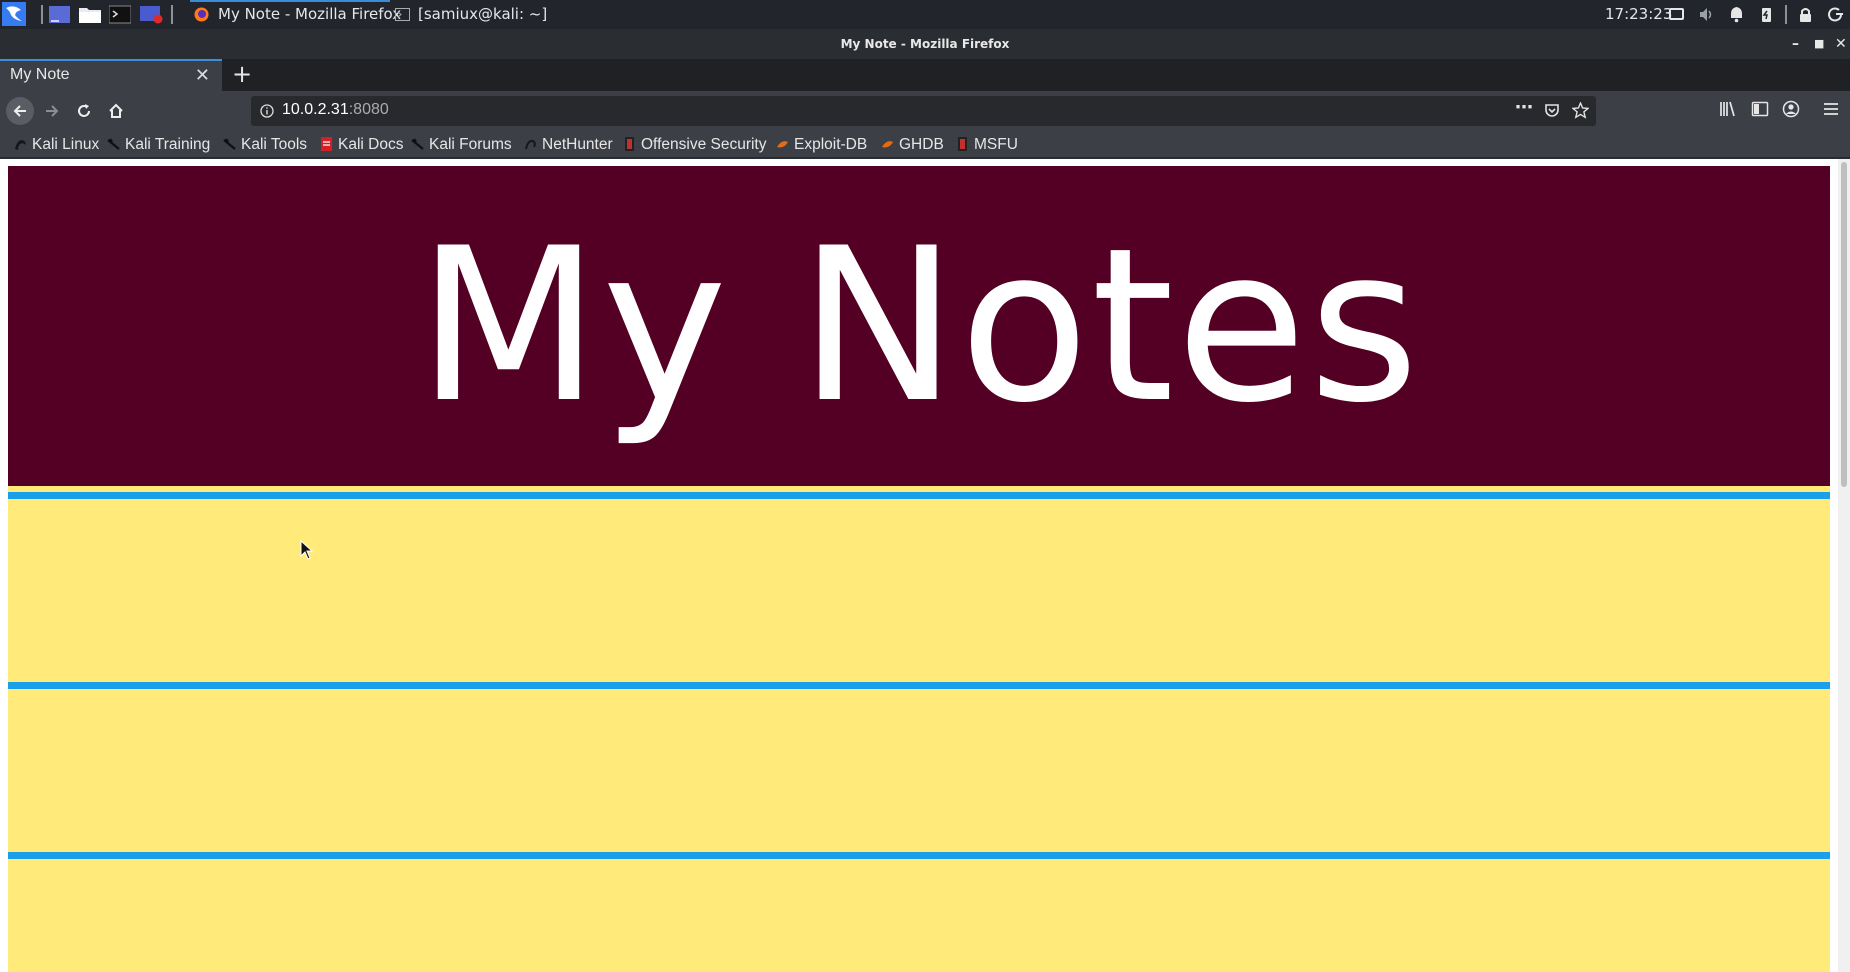 The height and width of the screenshot is (972, 1850). Describe the element at coordinates (326, 144) in the screenshot. I see `kali-docs-icon` at that location.